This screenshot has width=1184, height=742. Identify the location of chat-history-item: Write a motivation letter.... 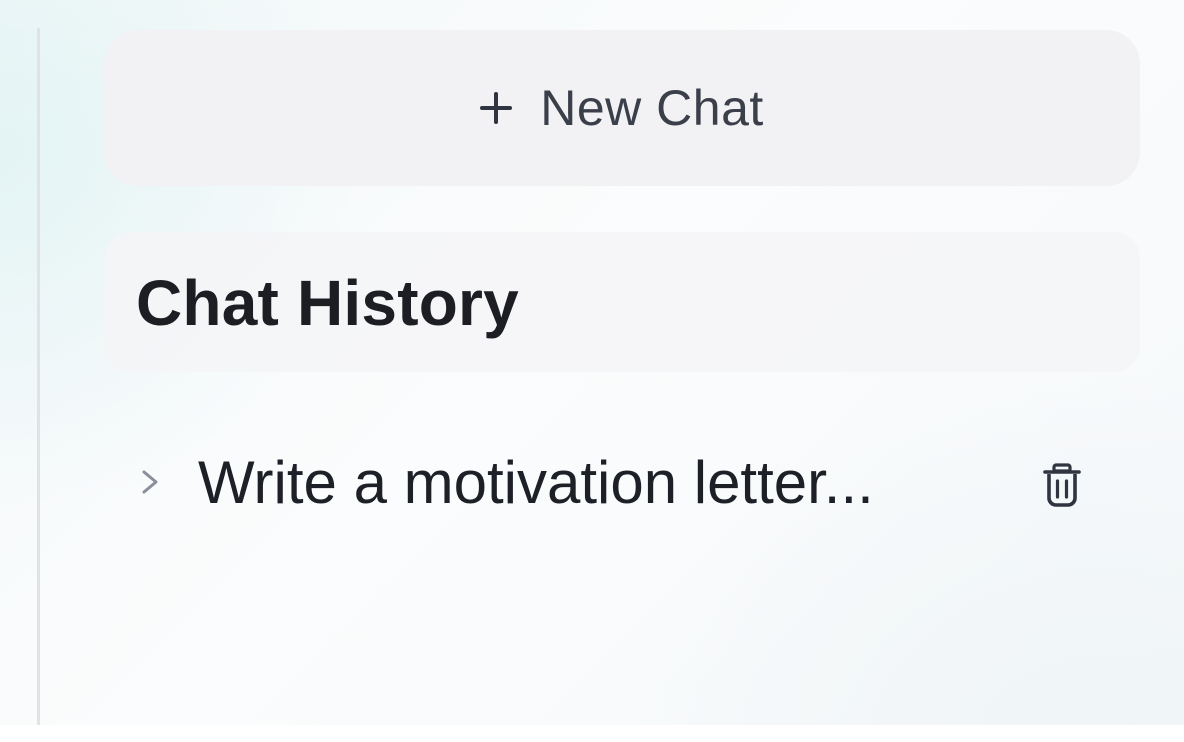
(615, 482).